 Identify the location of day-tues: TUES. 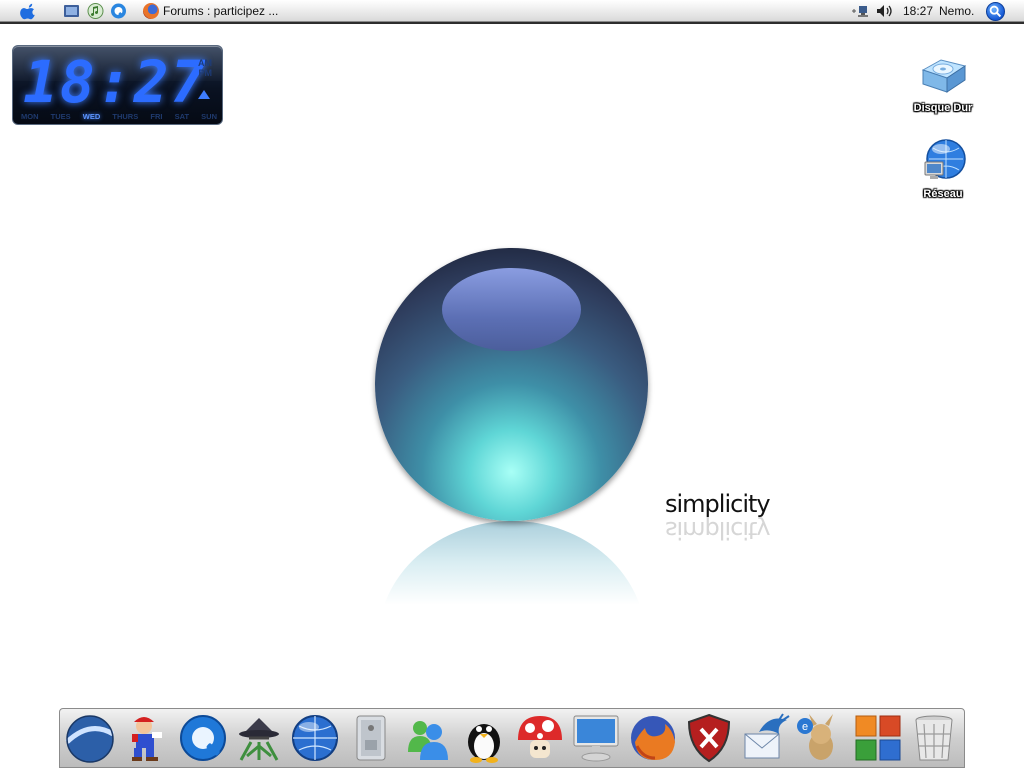
(60, 116).